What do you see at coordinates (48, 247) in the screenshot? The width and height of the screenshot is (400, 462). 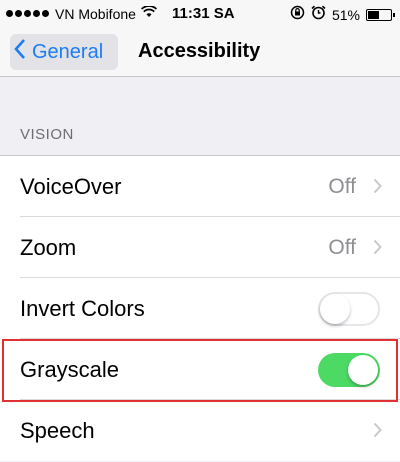 I see `row-label: Zoom` at bounding box center [48, 247].